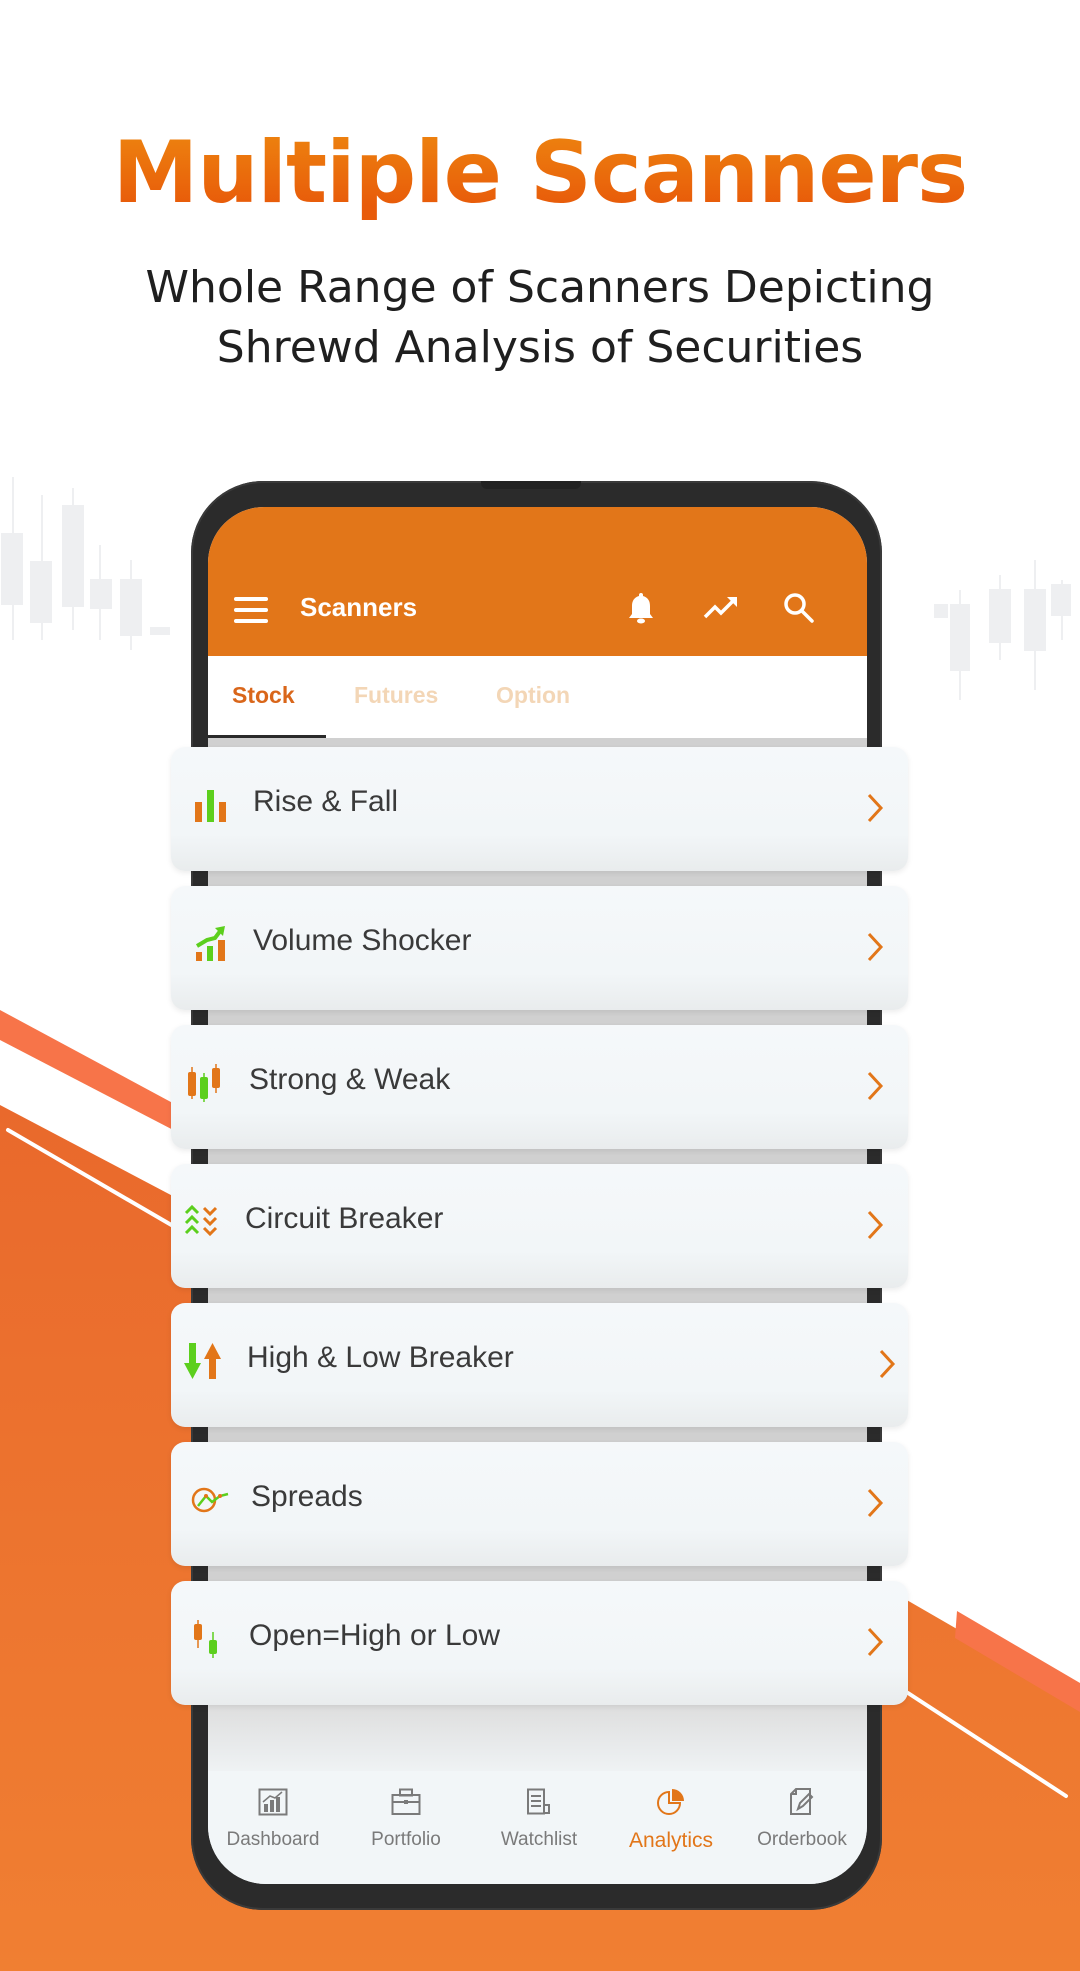  I want to click on scanner-label: Circuit Breaker, so click(344, 1218).